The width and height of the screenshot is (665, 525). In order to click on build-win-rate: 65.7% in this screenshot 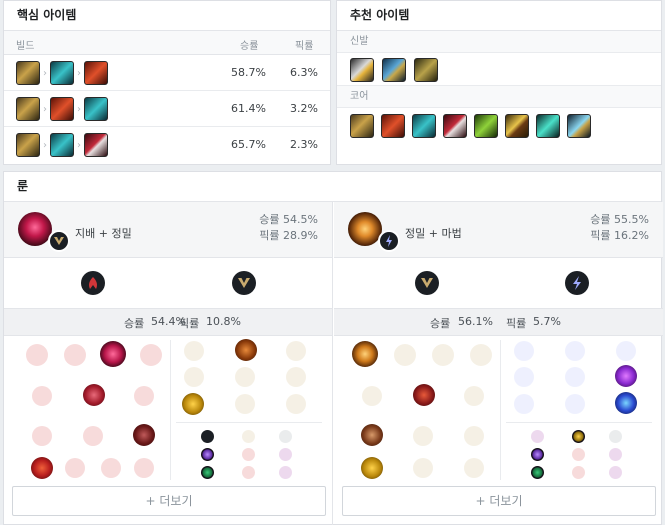, I will do `click(248, 144)`.